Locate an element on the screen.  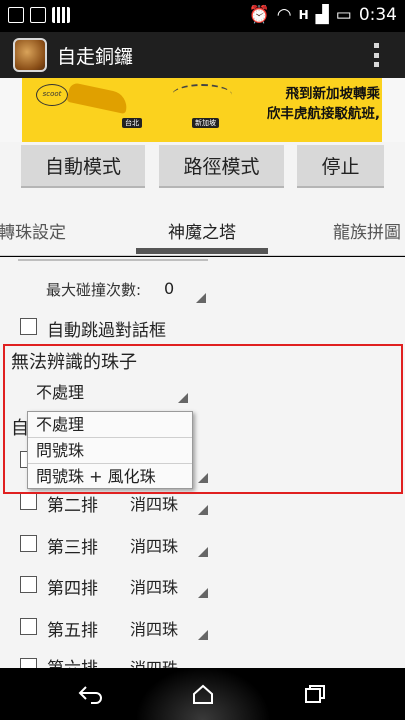
notification-icons is located at coordinates (39, 15).